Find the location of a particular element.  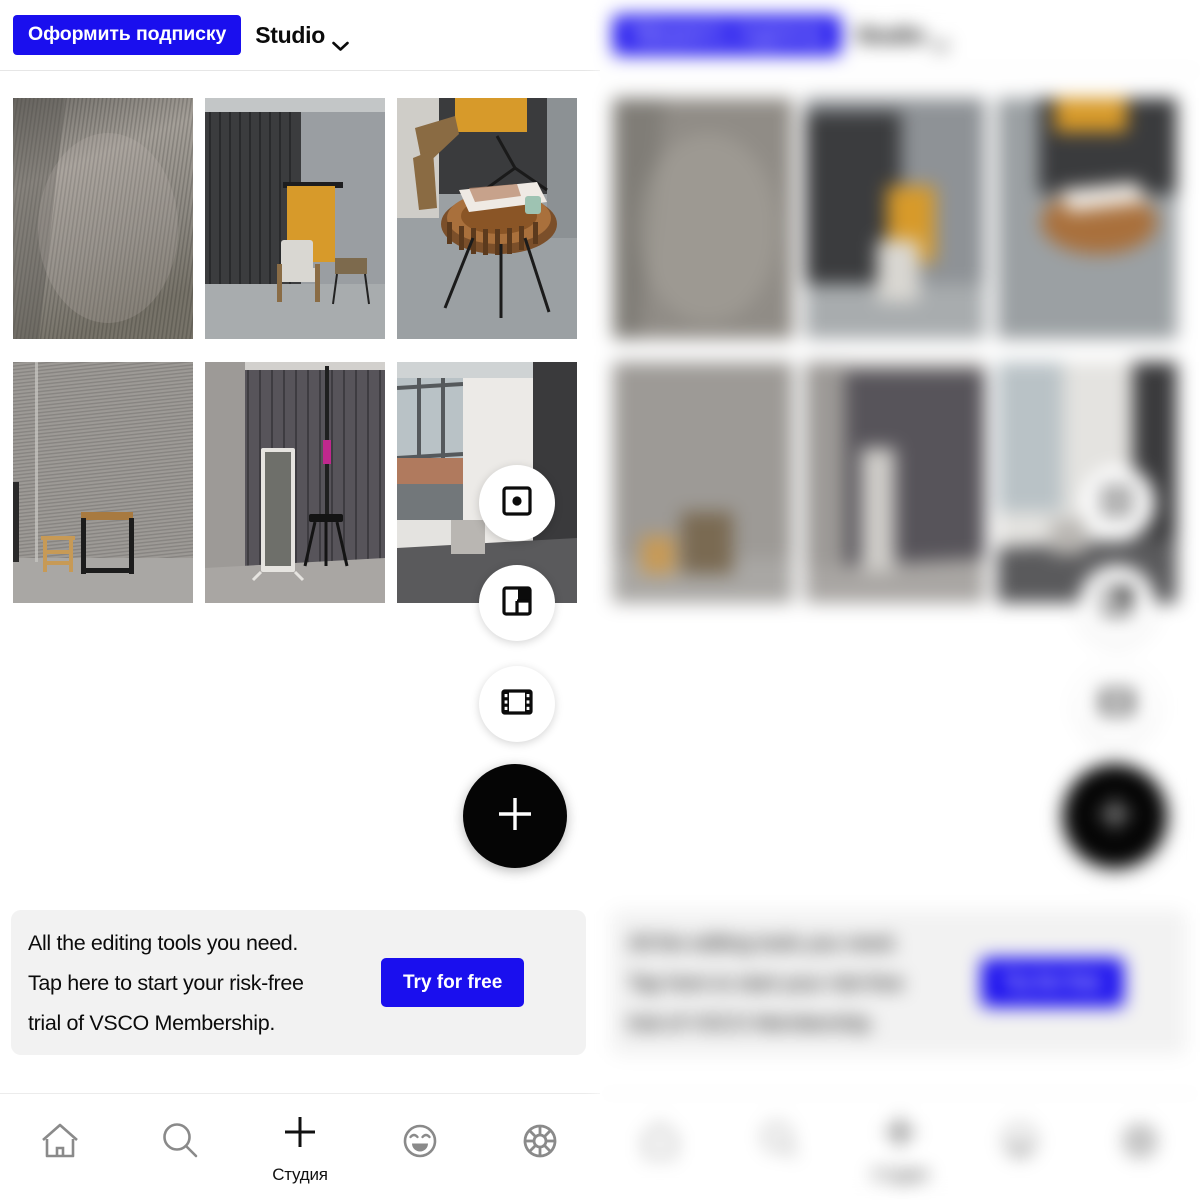

nav-item-discover is located at coordinates (540, 1147).